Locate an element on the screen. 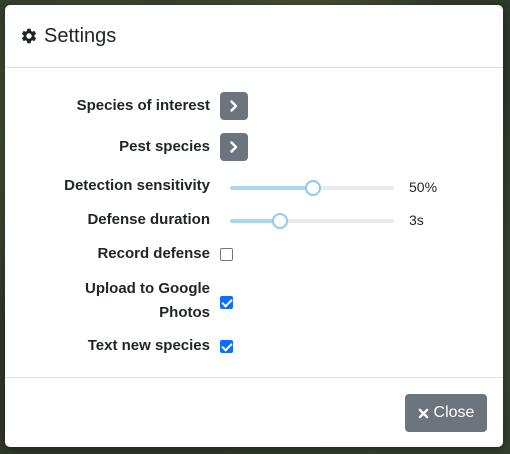  record-defense-checkbox is located at coordinates (226, 254).